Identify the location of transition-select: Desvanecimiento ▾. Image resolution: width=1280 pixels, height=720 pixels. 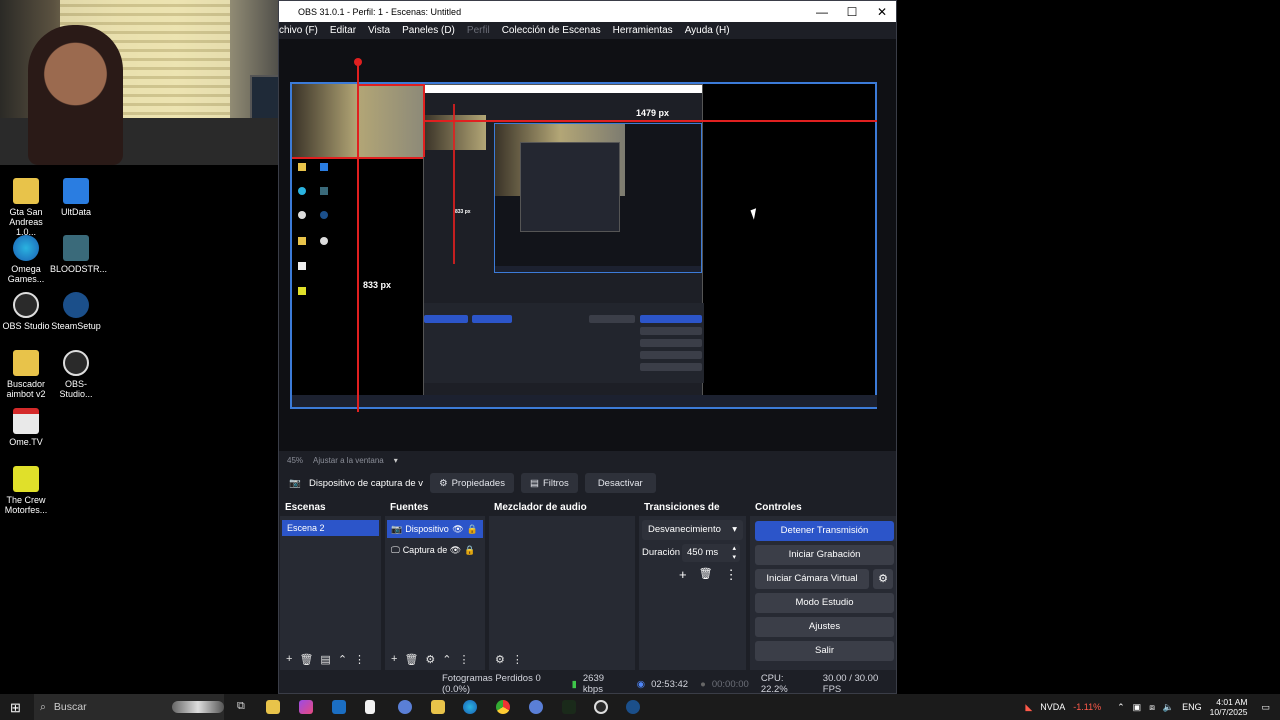
(692, 530).